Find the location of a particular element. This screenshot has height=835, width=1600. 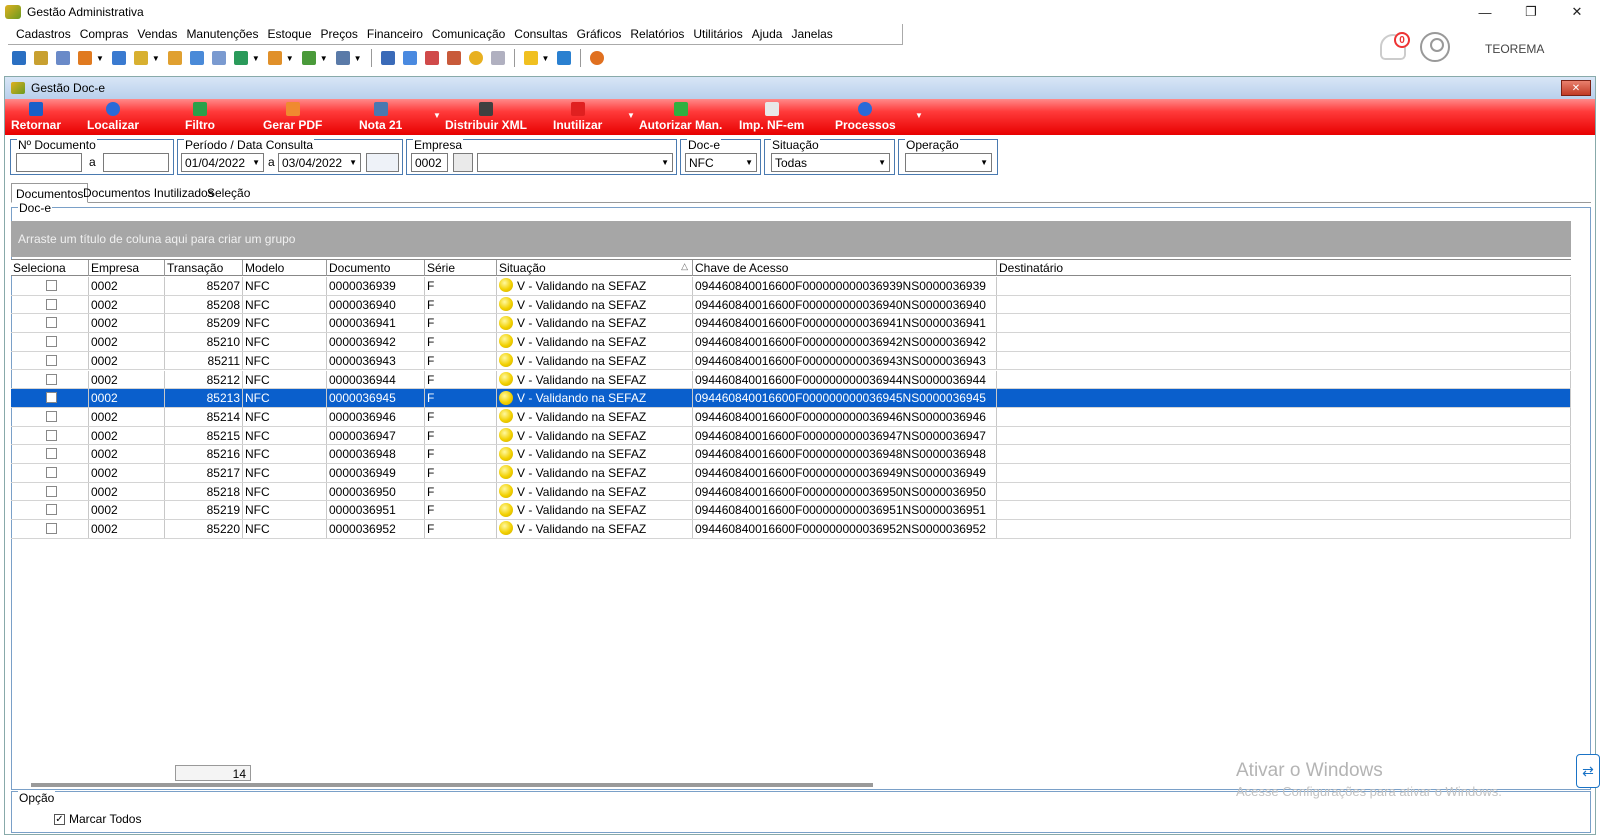

start-date-picker: 01/04/2022 is located at coordinates (222, 162).